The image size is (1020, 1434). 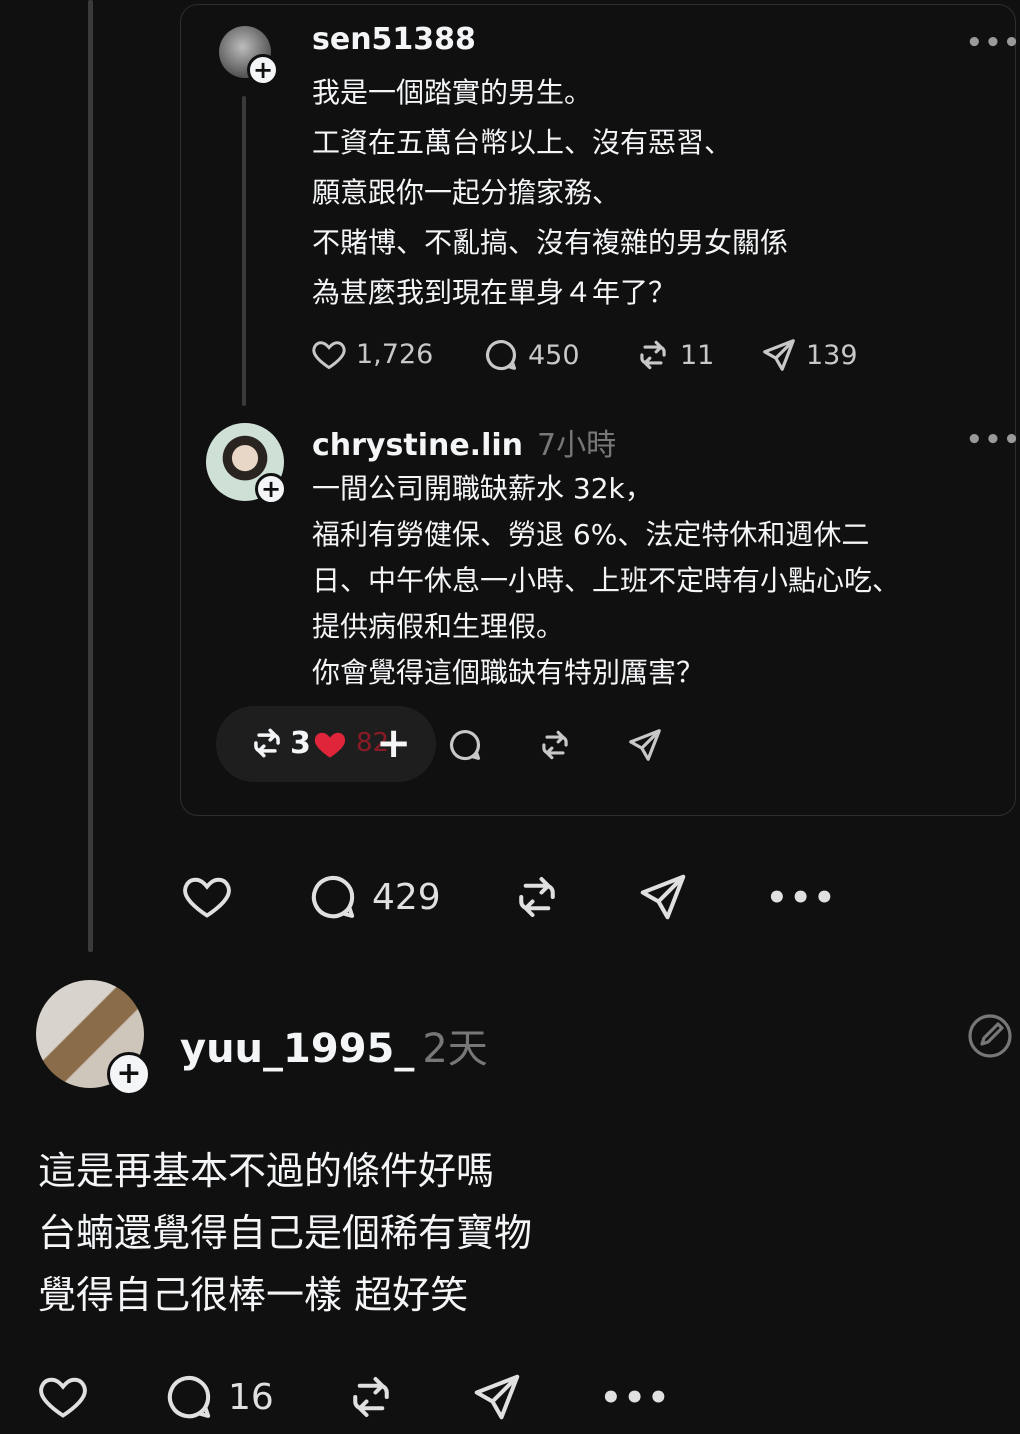 I want to click on heart-filled-icon, so click(x=330, y=744).